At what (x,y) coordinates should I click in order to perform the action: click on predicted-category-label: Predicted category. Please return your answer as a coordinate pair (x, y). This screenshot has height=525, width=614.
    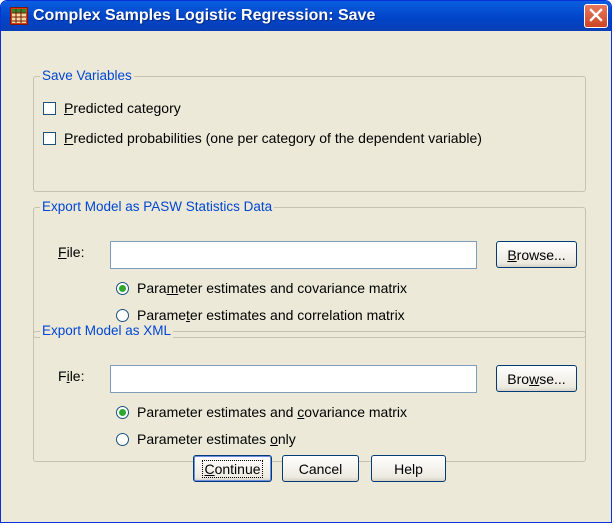
    Looking at the image, I should click on (122, 108).